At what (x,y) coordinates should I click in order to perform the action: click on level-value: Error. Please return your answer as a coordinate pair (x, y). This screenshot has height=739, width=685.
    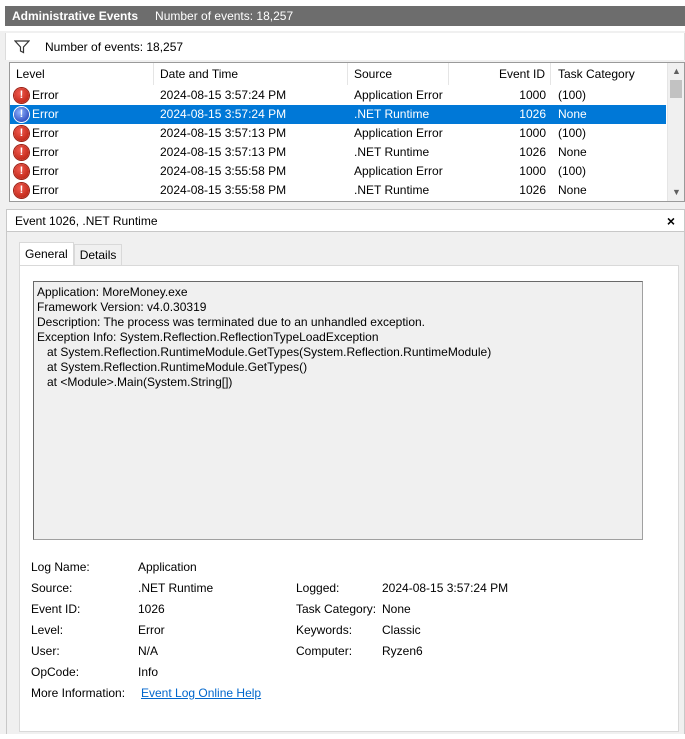
    Looking at the image, I should click on (151, 630).